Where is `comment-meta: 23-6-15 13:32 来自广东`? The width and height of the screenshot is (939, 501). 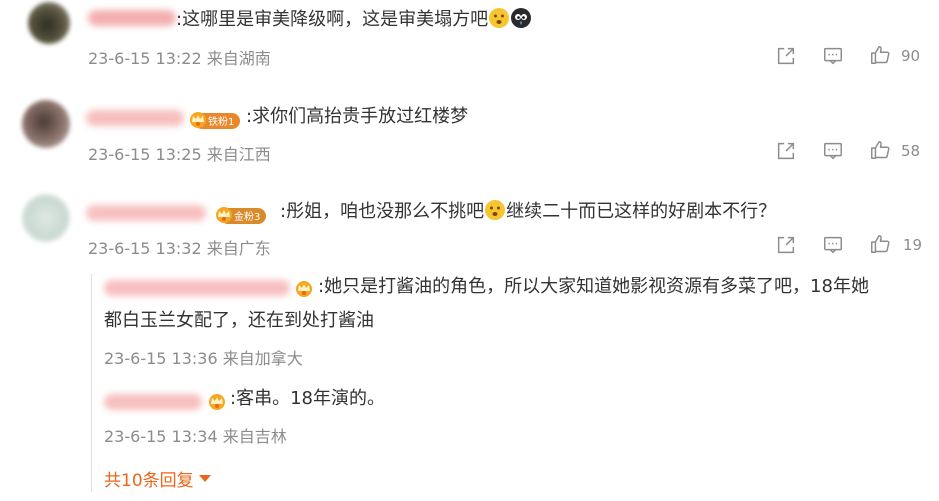
comment-meta: 23-6-15 13:32 来自广东 is located at coordinates (179, 247).